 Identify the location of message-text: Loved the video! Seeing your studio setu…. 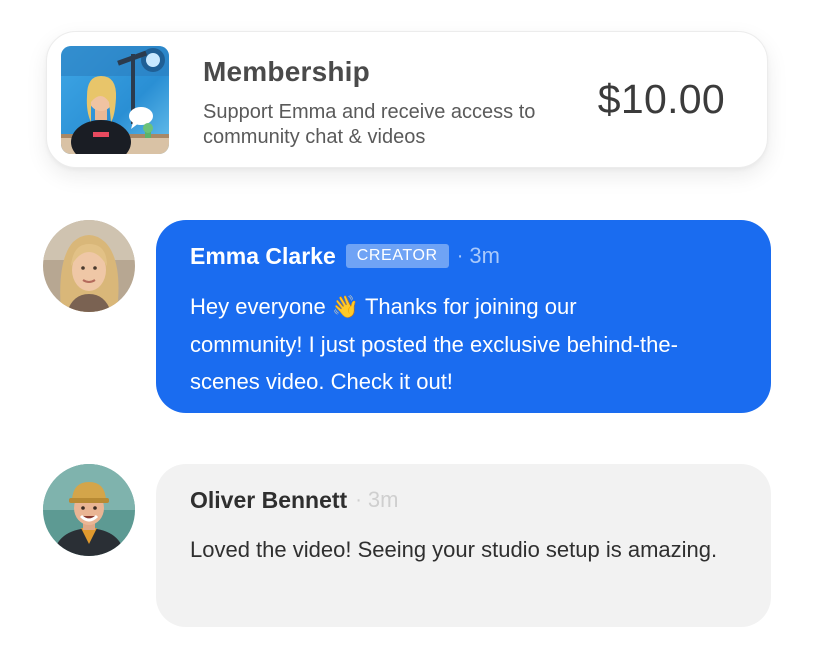
(454, 549).